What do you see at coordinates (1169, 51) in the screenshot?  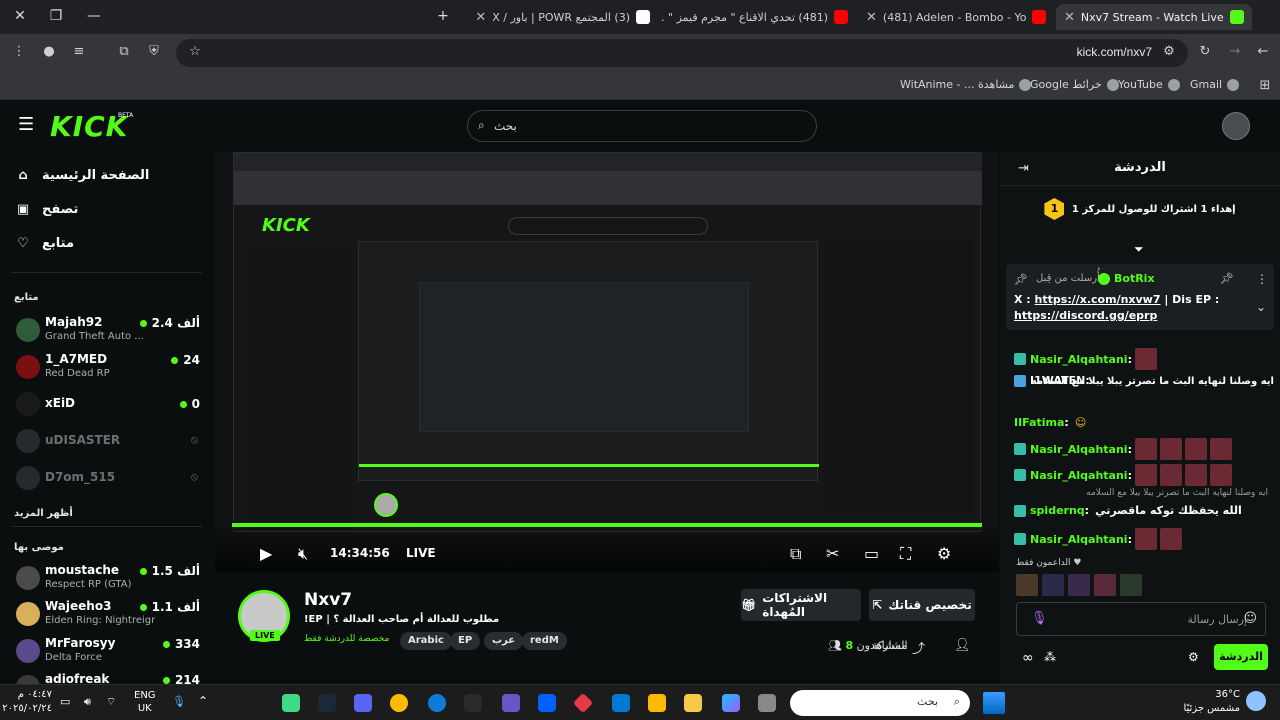 I see `site-settings-icon: ⚙` at bounding box center [1169, 51].